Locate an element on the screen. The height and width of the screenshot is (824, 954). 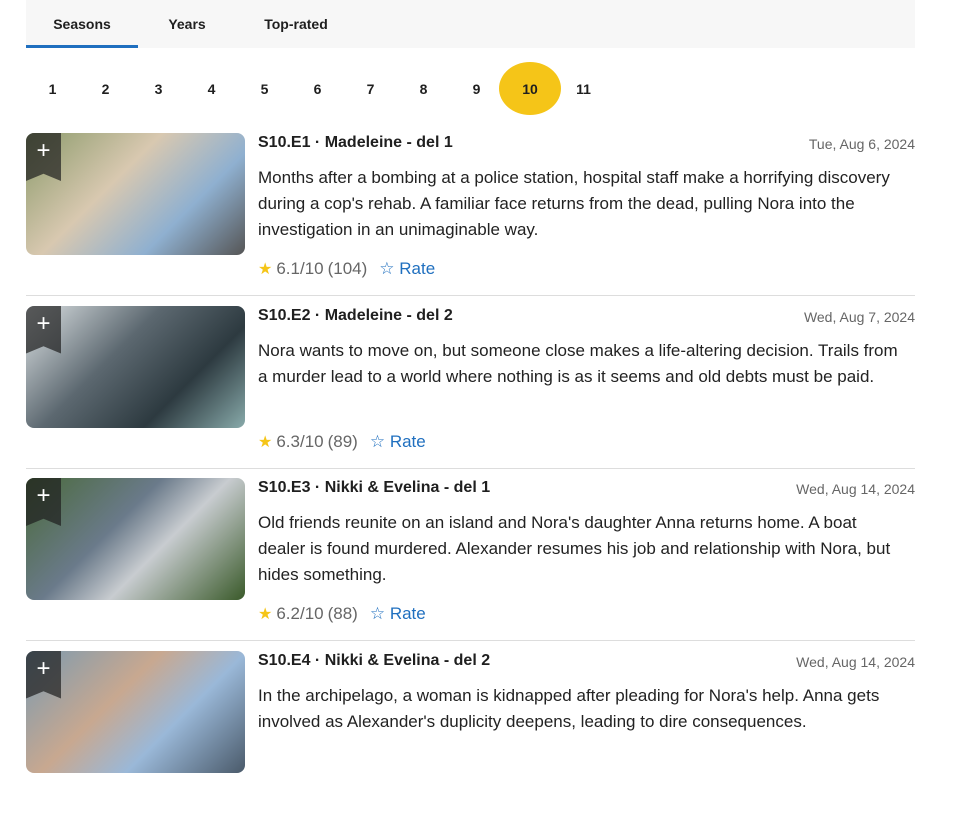
episode-date: Wed, Aug 7, 2024 is located at coordinates (859, 316).